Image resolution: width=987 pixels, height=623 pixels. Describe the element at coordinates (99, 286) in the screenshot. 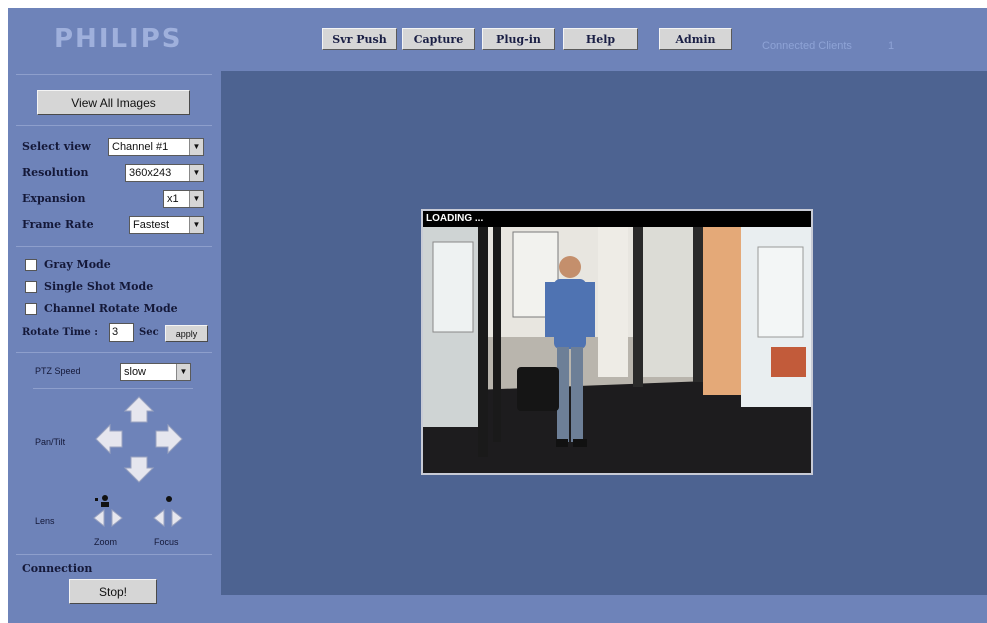

I see `single-shot-label: Single Shot Mode` at that location.